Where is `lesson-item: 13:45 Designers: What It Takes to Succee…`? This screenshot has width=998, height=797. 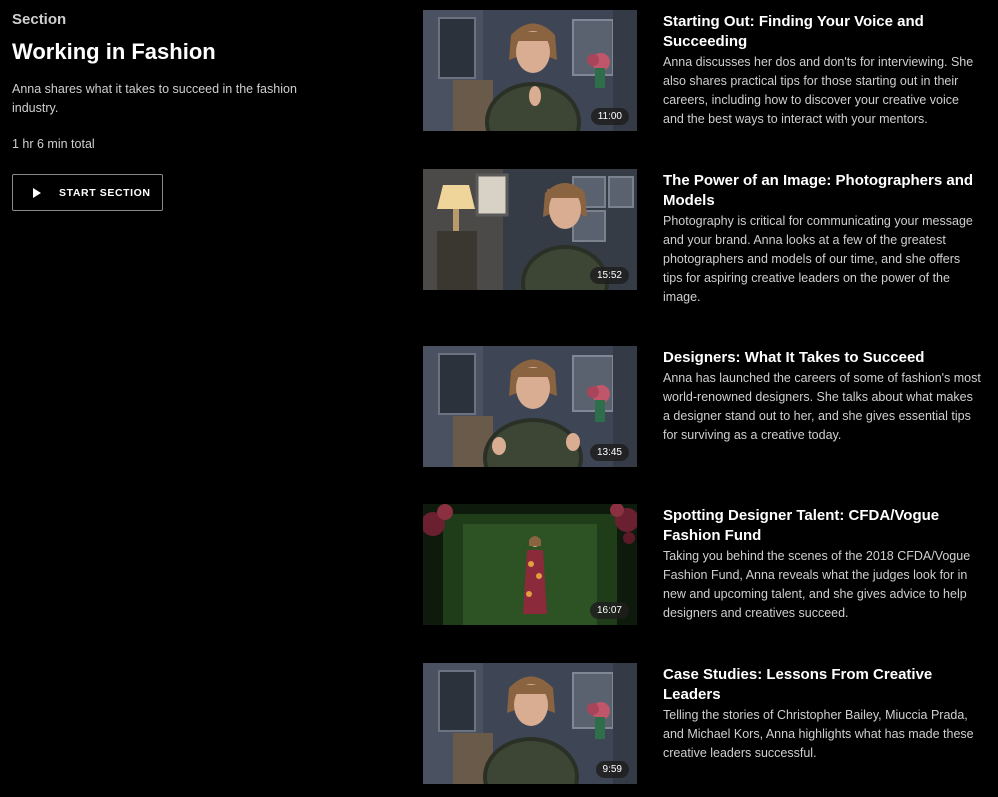
lesson-item: 13:45 Designers: What It Takes to Succee… is located at coordinates (703, 407).